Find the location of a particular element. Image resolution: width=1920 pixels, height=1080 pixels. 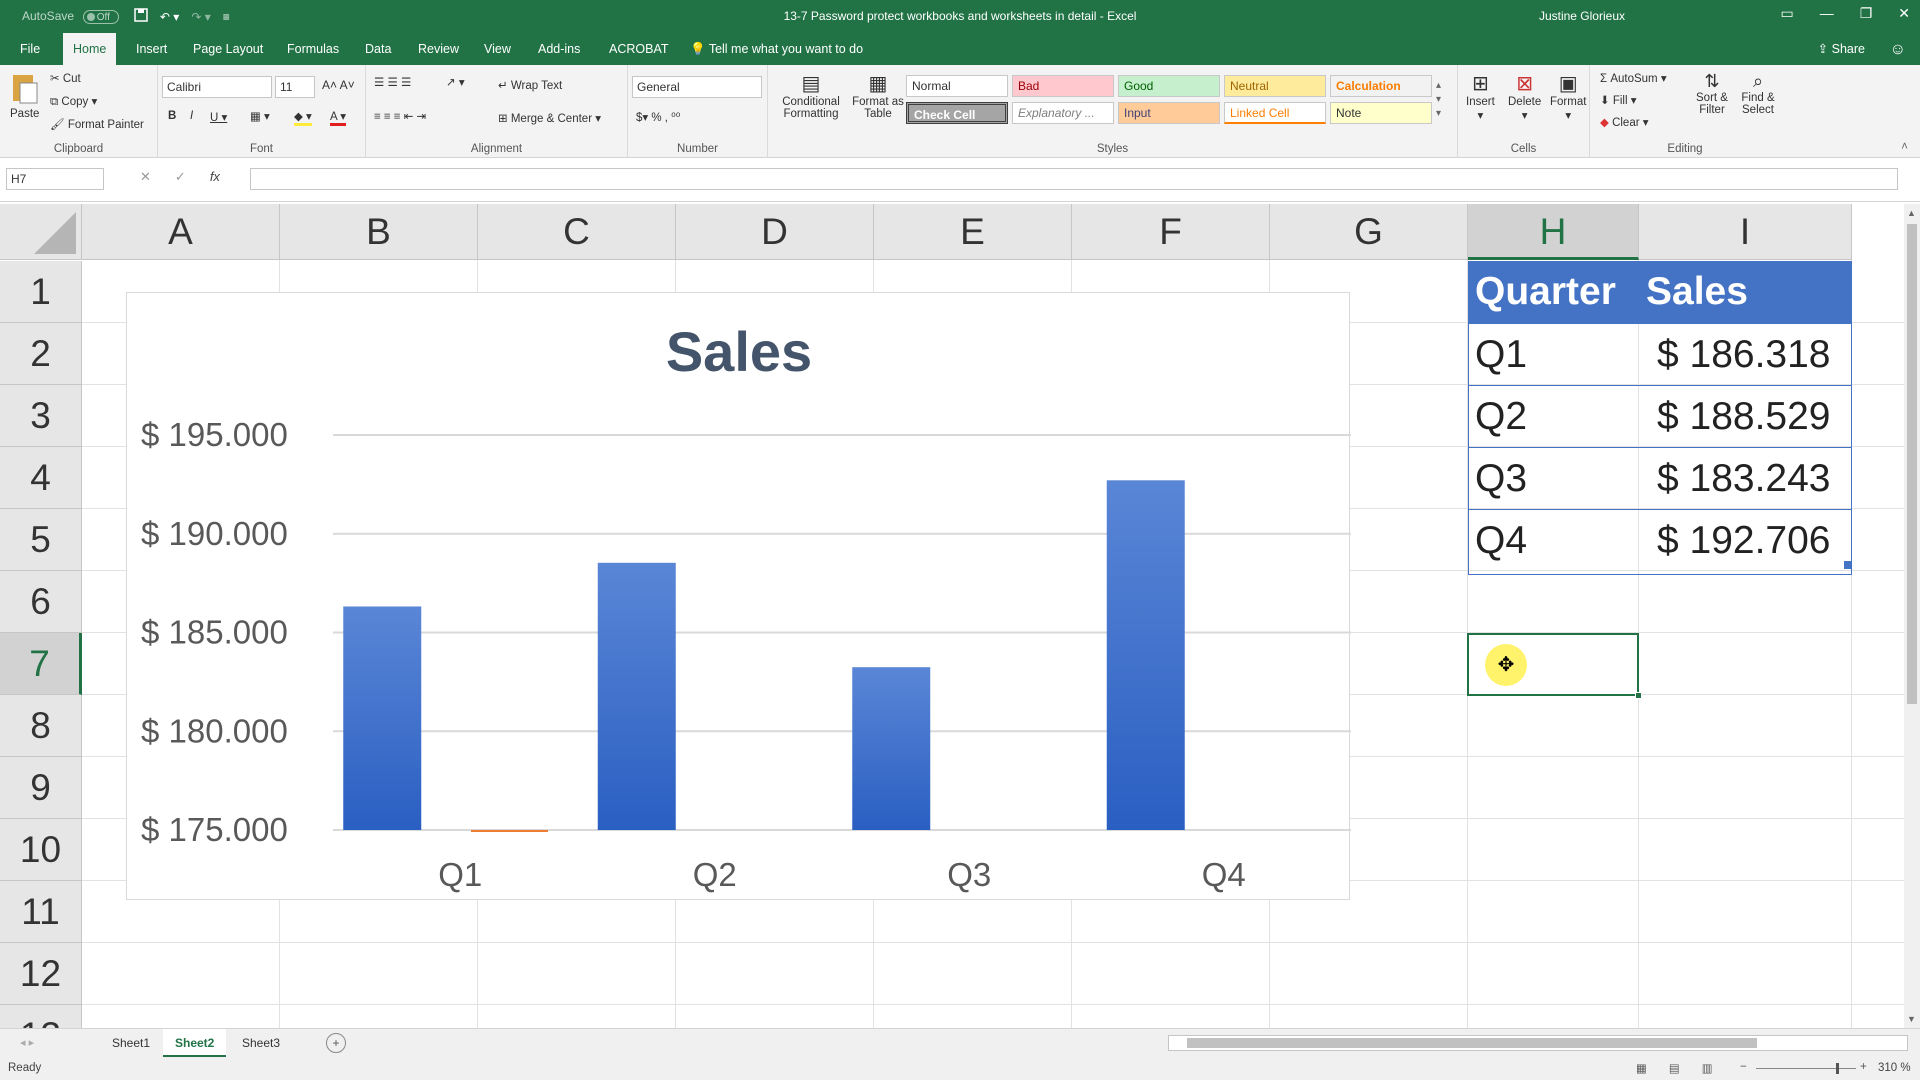

scroll-up-icon: ▲ is located at coordinates (1911, 213).